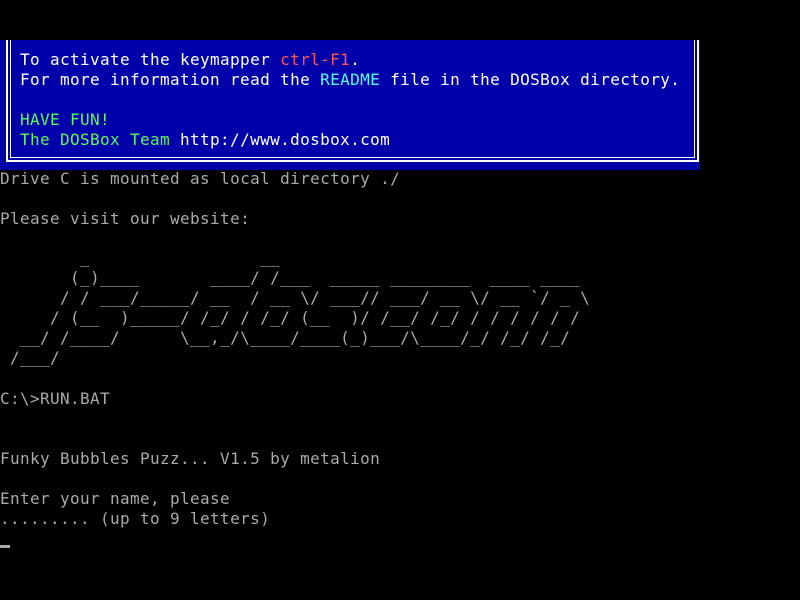  I want to click on keymapper-key: ctrl-F1, so click(315, 59).